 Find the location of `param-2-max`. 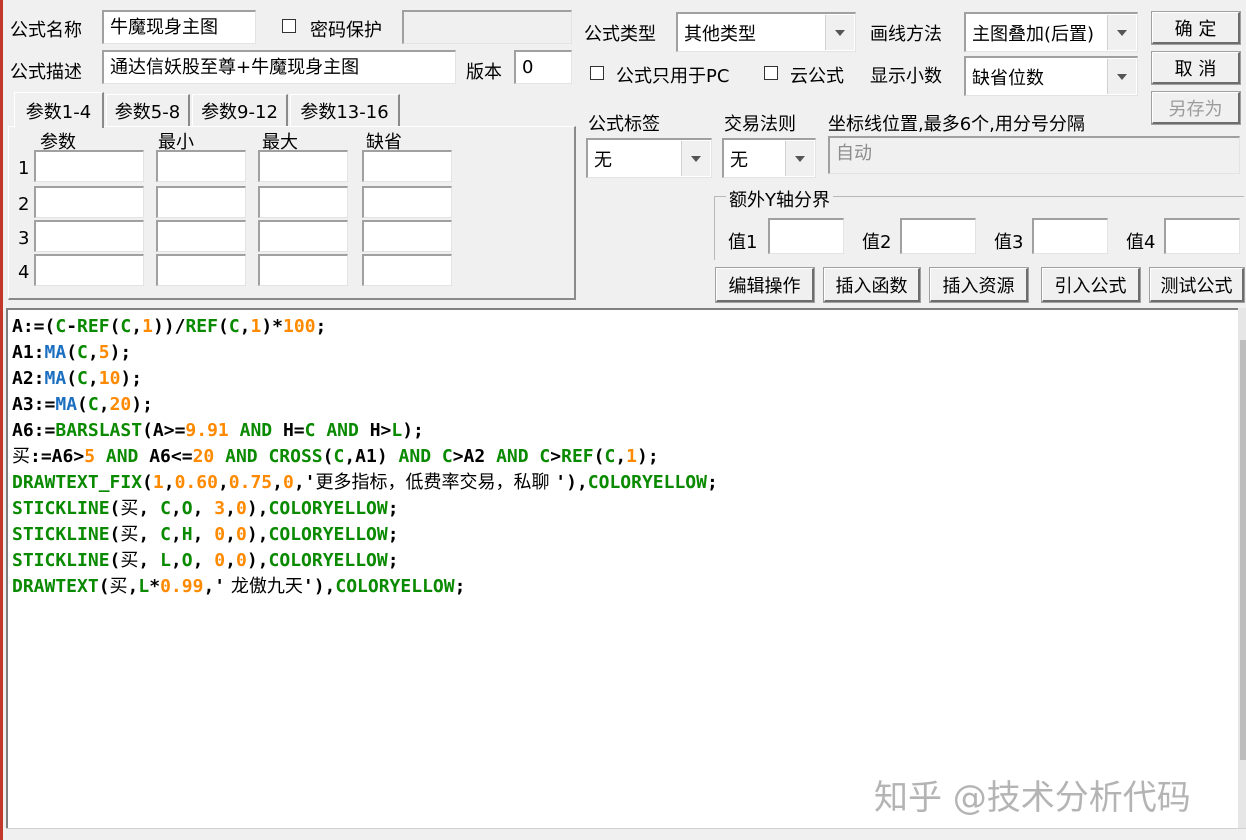

param-2-max is located at coordinates (303, 202).